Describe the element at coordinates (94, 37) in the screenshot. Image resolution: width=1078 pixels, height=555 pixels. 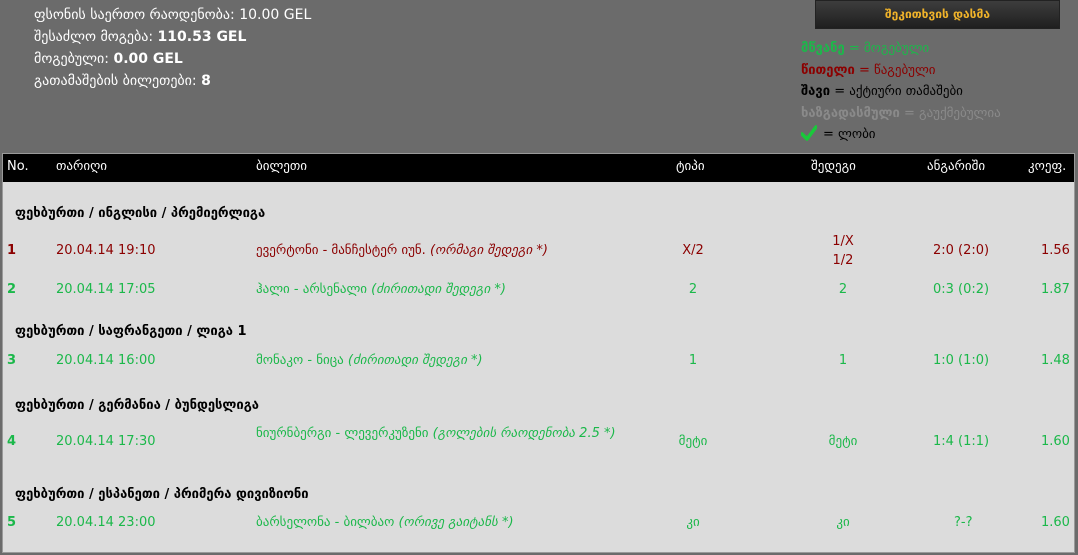
I see `possible-win-label: შესაძლო მოგება:` at that location.